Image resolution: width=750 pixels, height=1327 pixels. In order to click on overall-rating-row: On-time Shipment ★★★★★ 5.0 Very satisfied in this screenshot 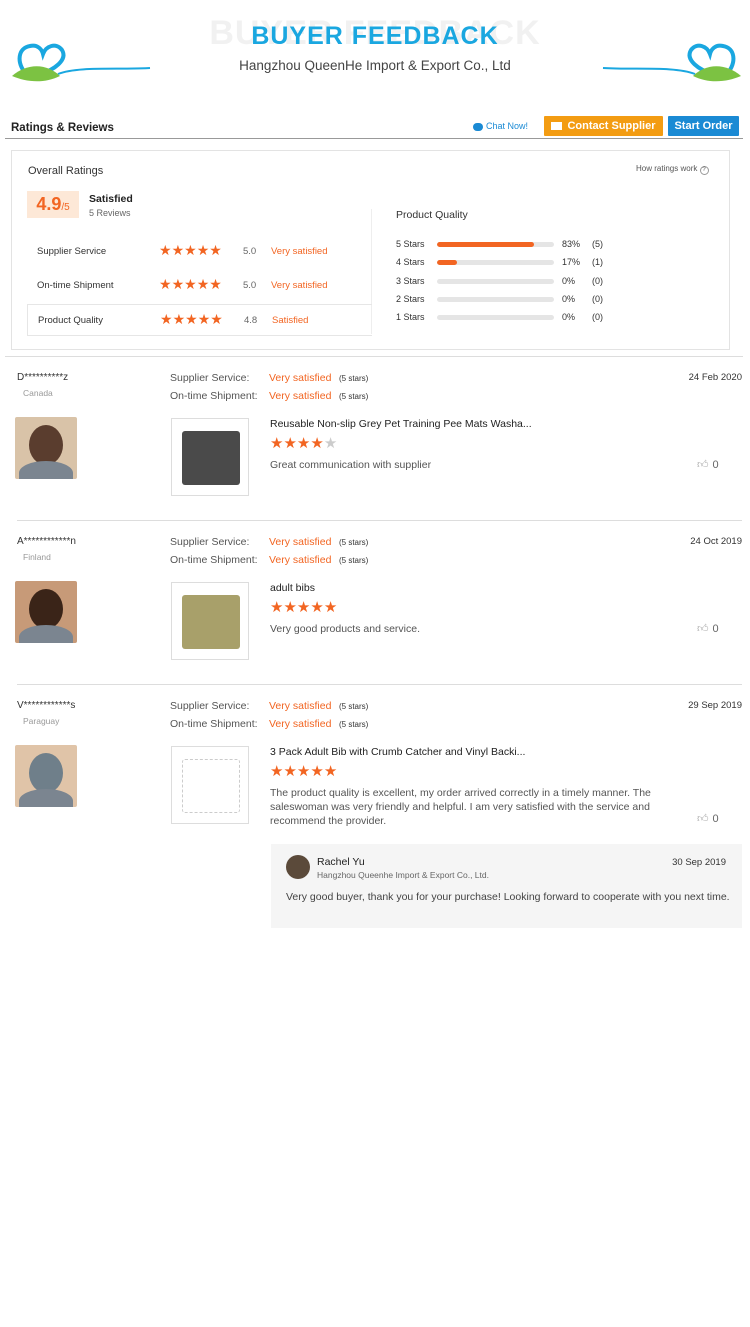, I will do `click(199, 286)`.